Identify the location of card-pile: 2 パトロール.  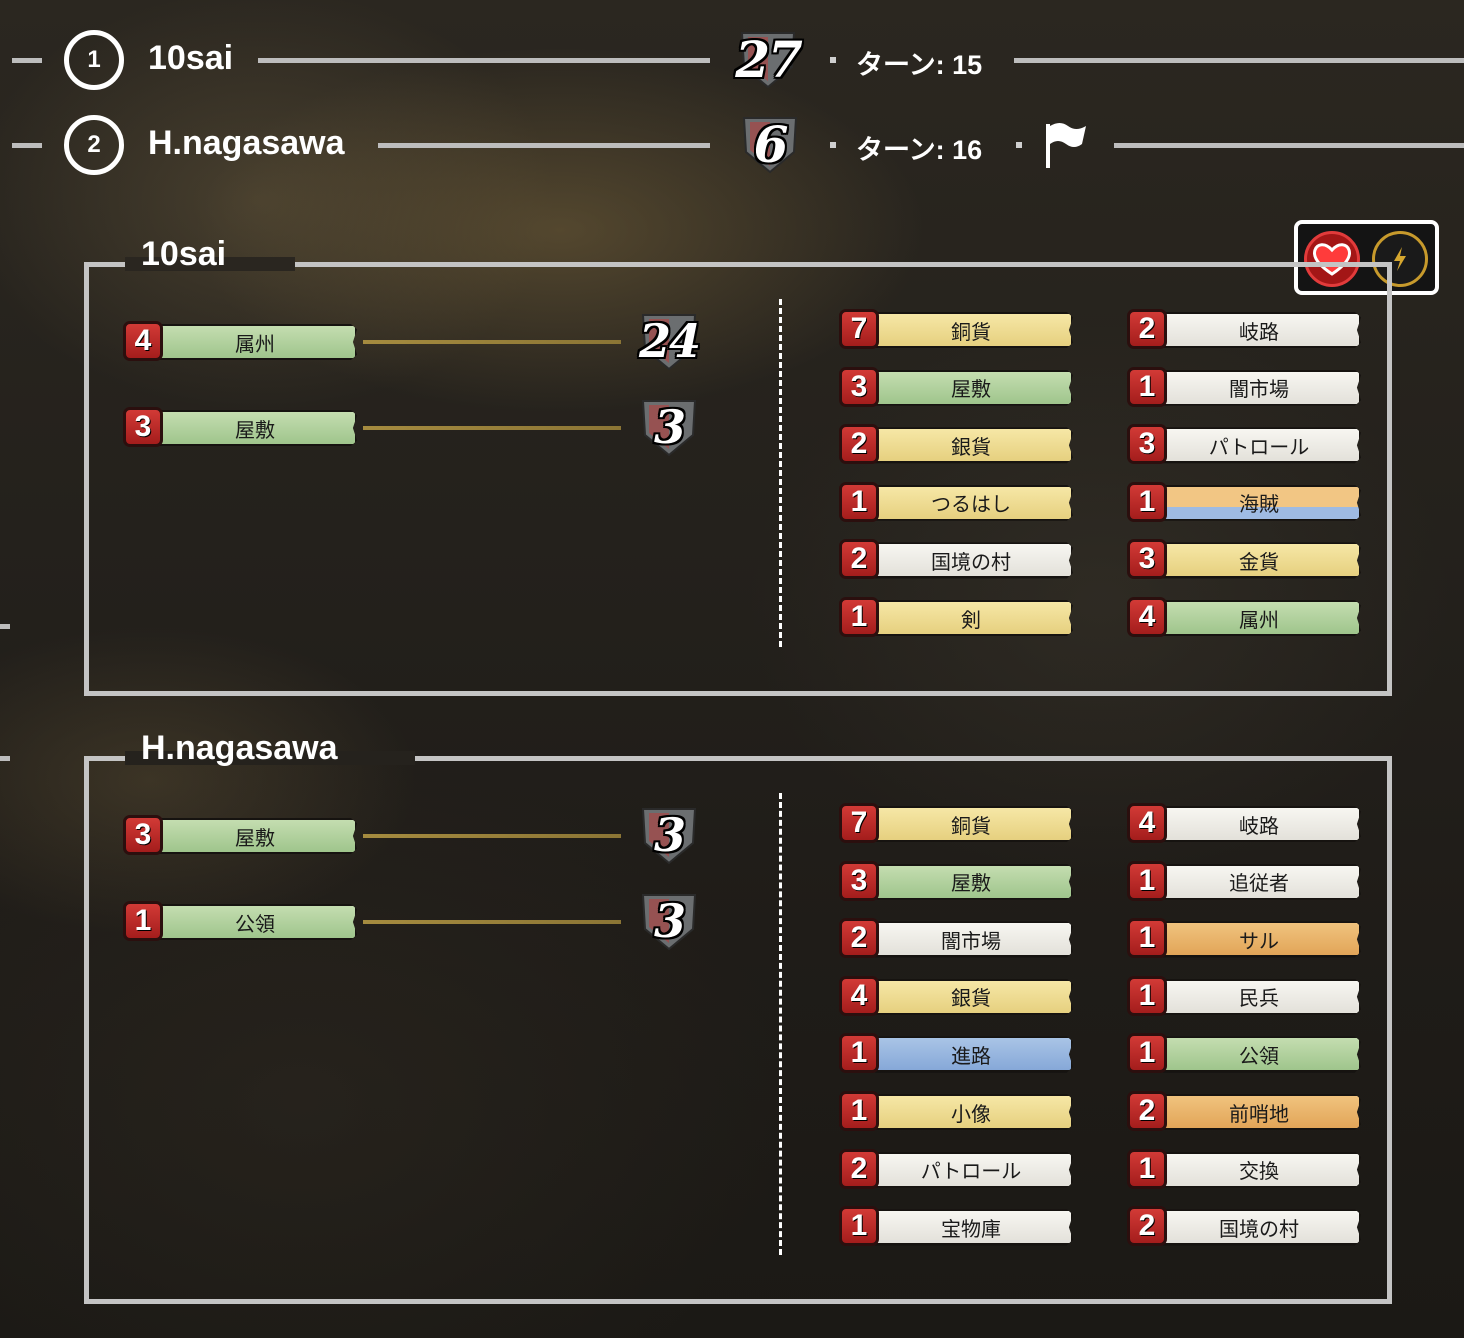
(957, 1169).